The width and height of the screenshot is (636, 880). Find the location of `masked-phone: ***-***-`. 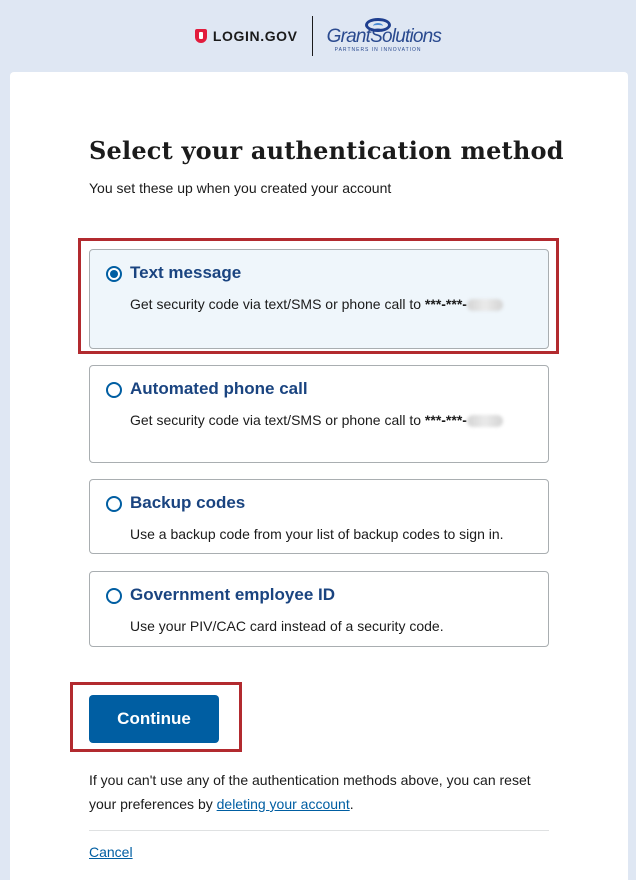

masked-phone: ***-***- is located at coordinates (445, 420).